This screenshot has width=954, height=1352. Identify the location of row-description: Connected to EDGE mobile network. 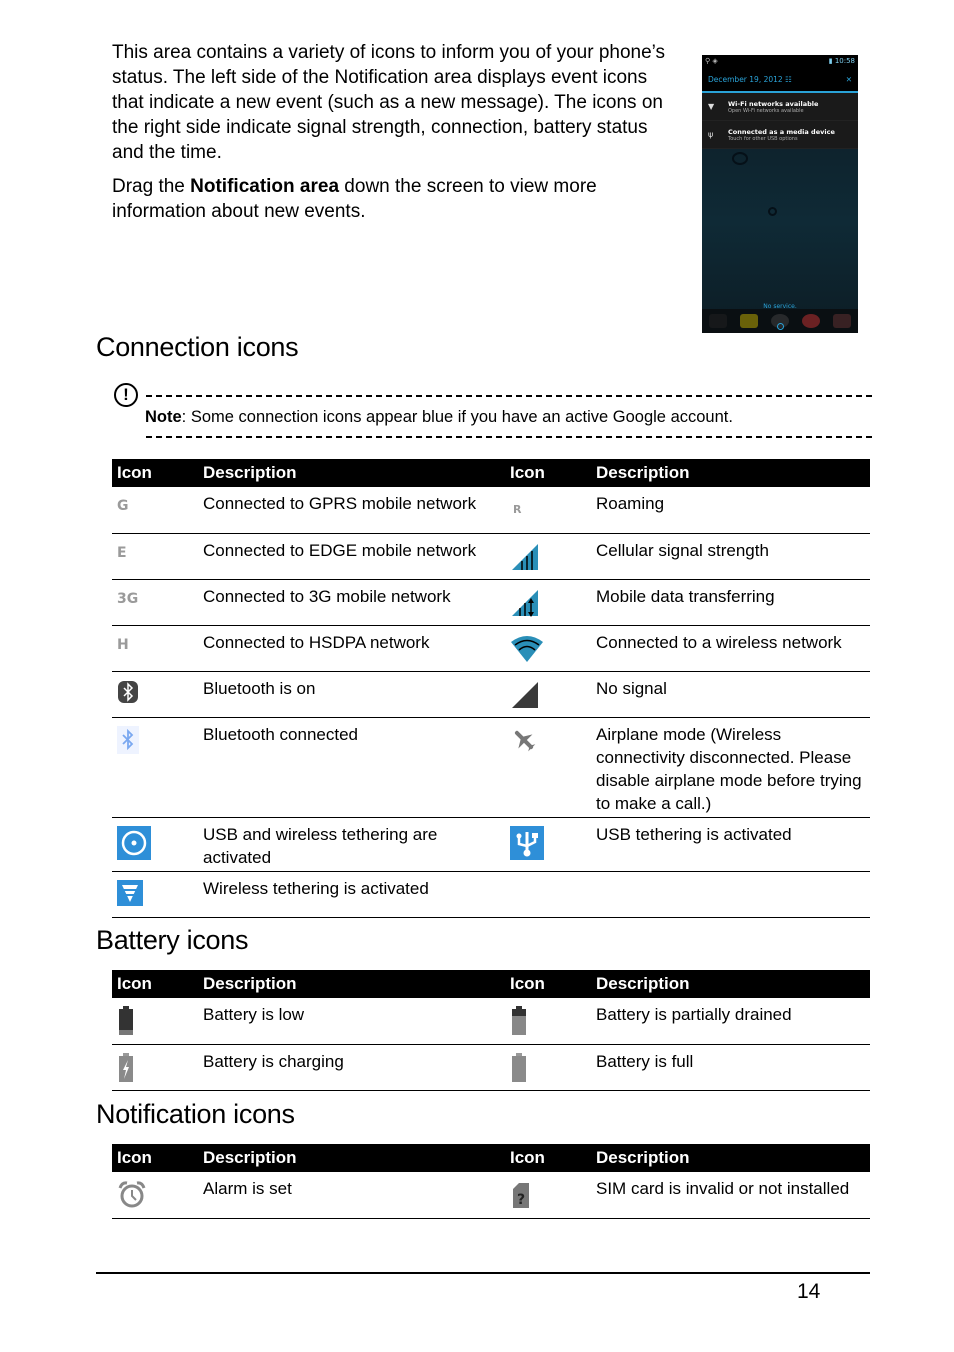
(351, 556).